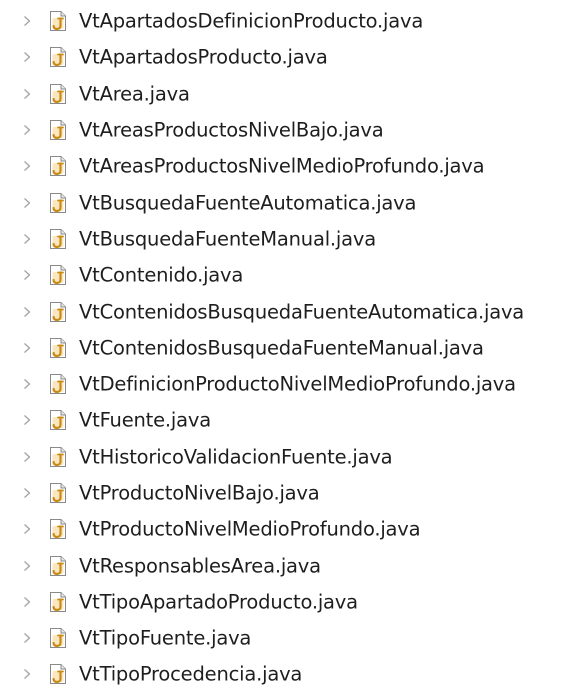 This screenshot has width=582, height=693. Describe the element at coordinates (291, 638) in the screenshot. I see `tree-item-java-file: VtTipoFuente.java` at that location.